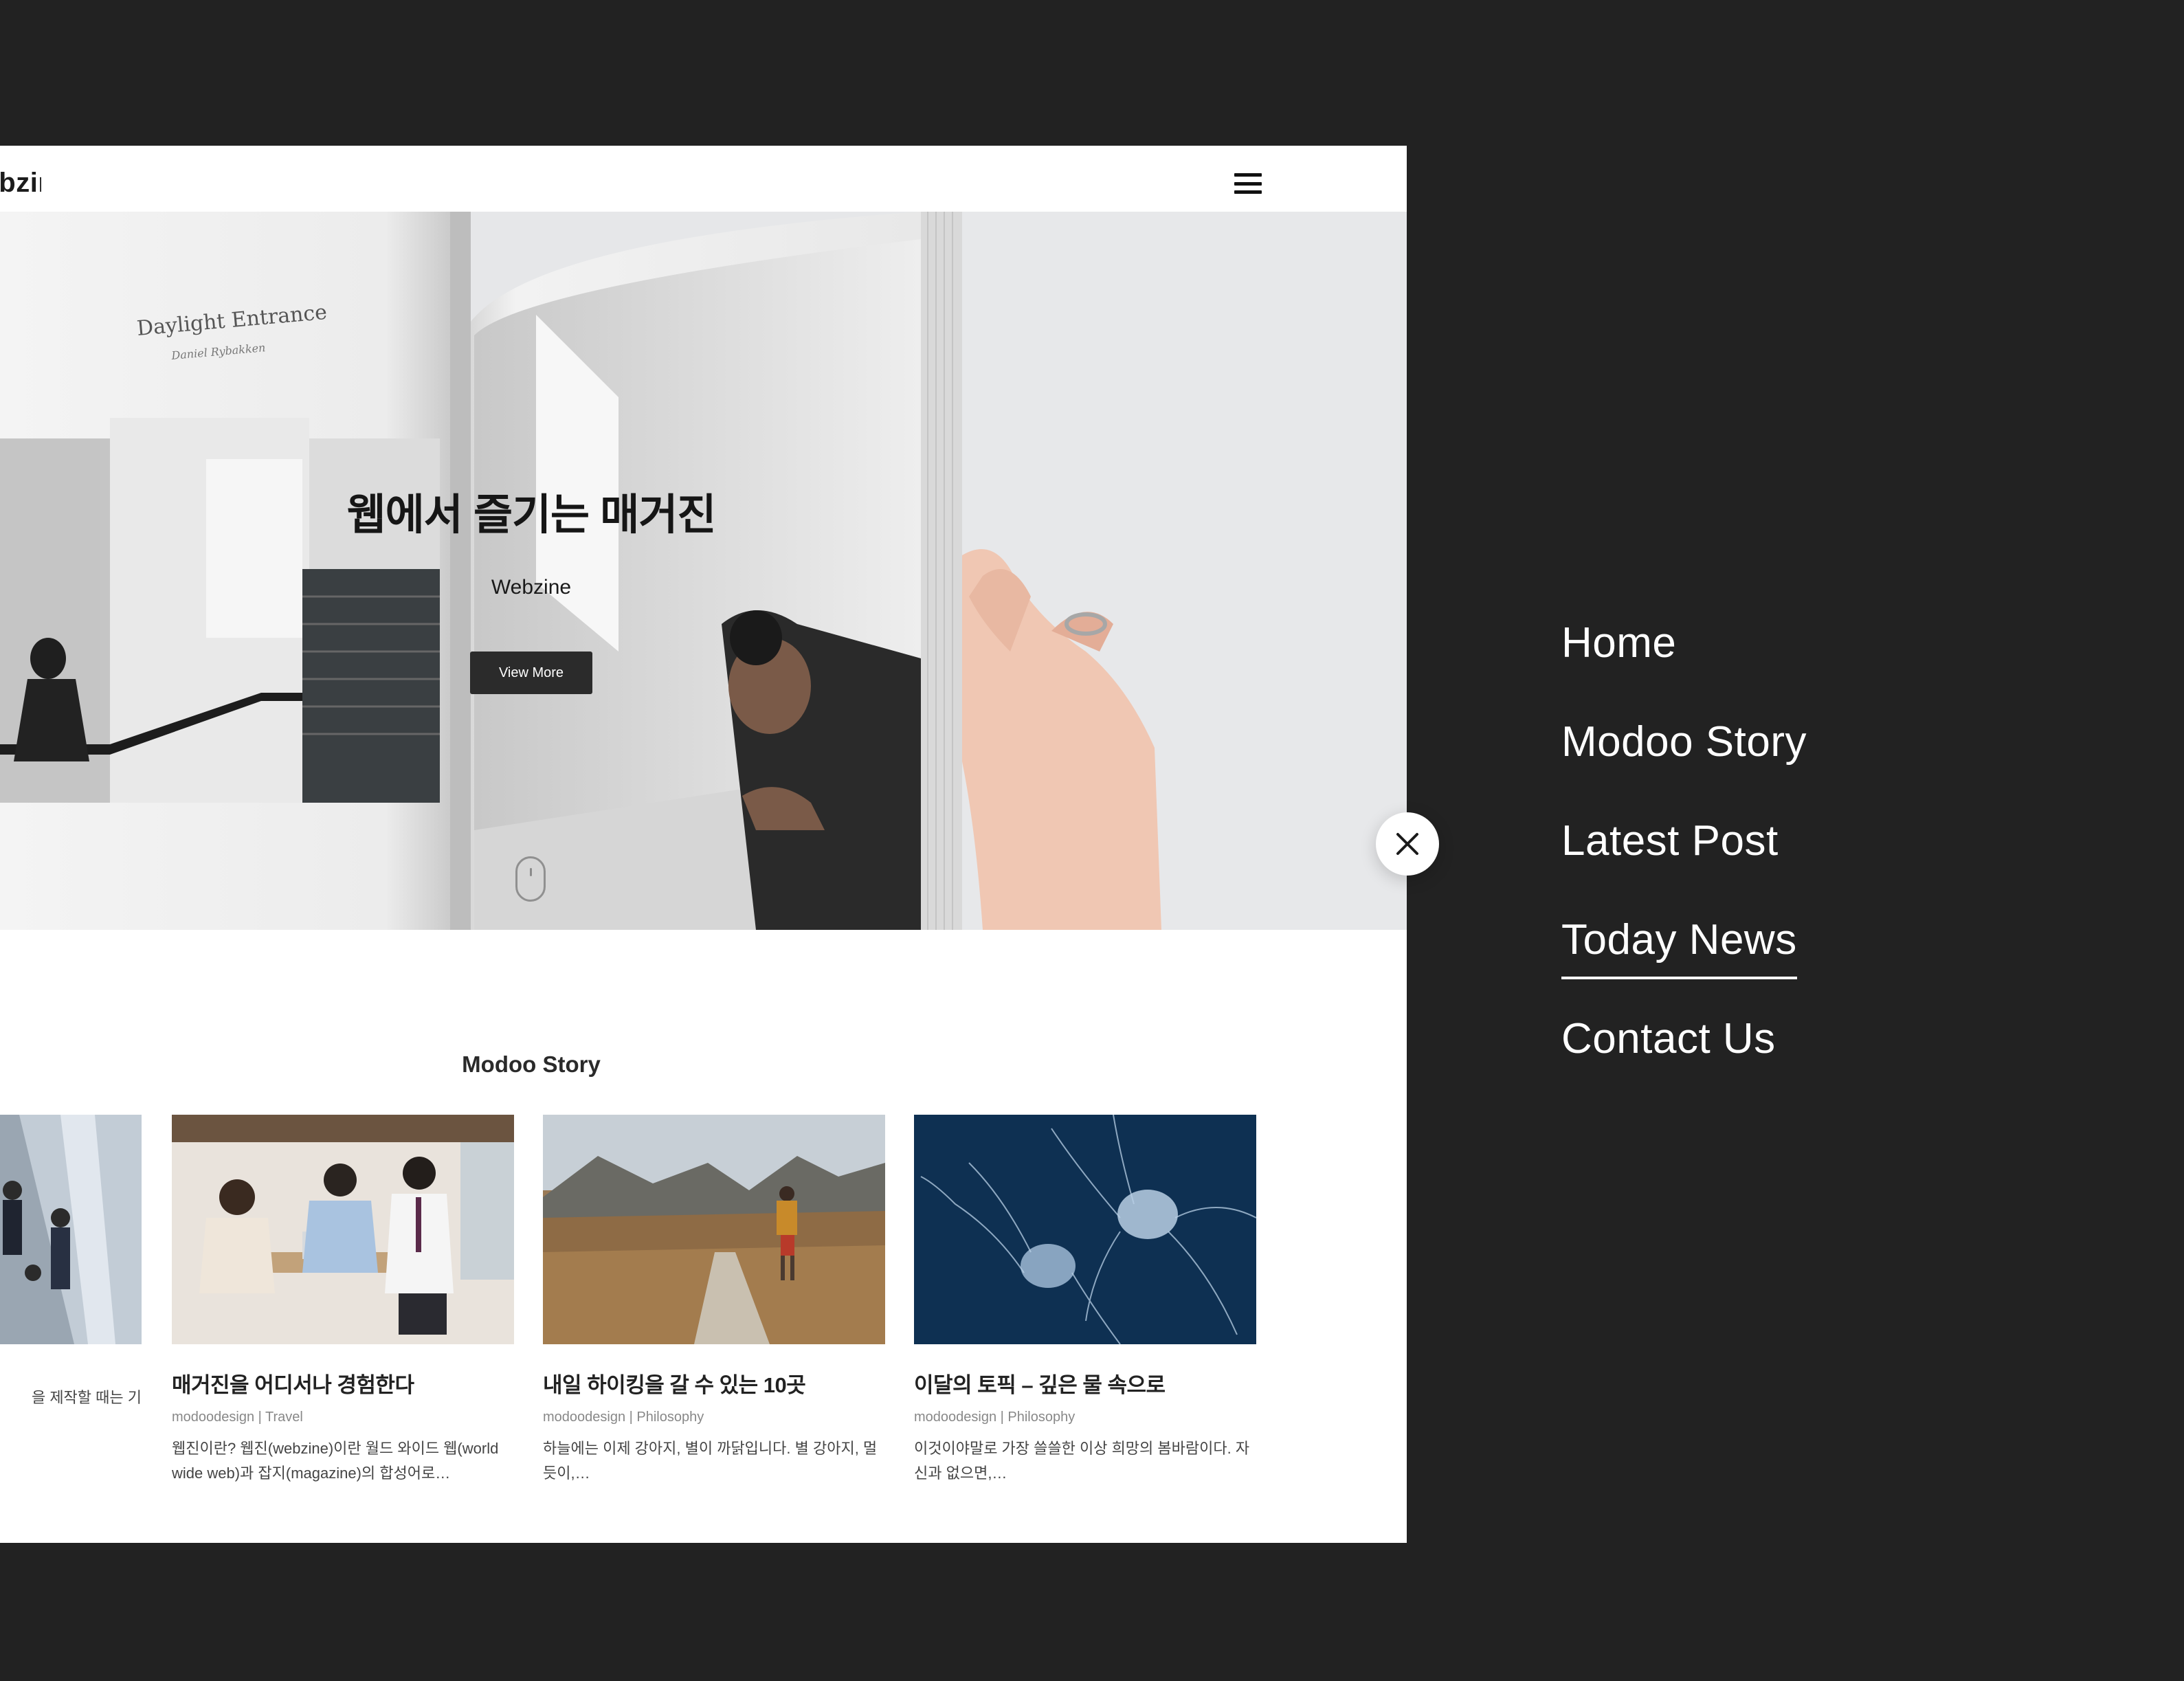  Describe the element at coordinates (714, 1383) in the screenshot. I see `card-title: 내일 하이킹을 갈 수 있는 10곳` at that location.